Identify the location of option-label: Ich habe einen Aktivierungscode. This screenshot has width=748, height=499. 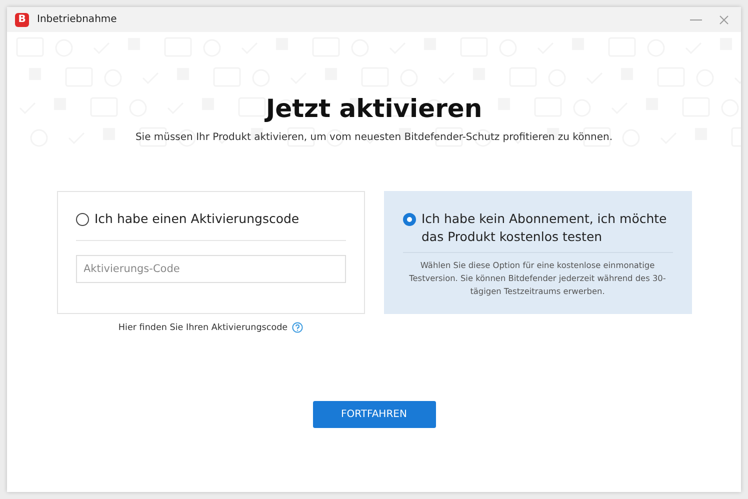
(197, 219).